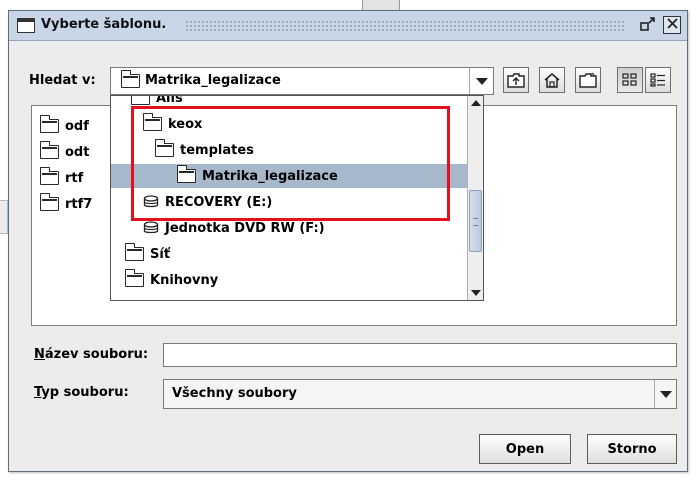 The image size is (696, 480). What do you see at coordinates (134, 278) in the screenshot?
I see `libraries-folder-icon` at bounding box center [134, 278].